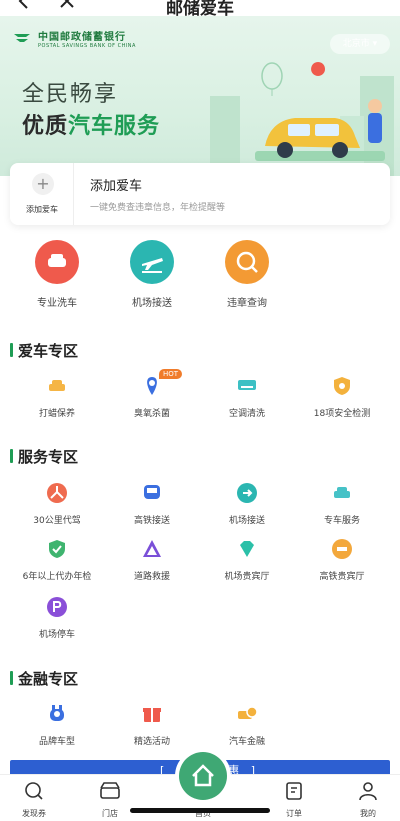 The height and width of the screenshot is (821, 400). I want to click on svc-rail-vip: 高铁贵宾厅, so click(342, 560).